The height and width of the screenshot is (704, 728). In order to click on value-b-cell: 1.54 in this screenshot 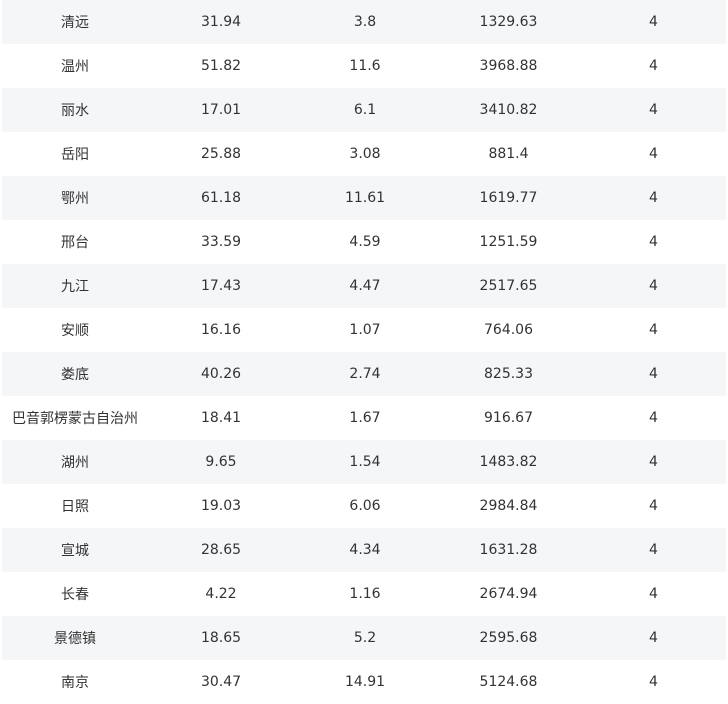, I will do `click(365, 462)`.